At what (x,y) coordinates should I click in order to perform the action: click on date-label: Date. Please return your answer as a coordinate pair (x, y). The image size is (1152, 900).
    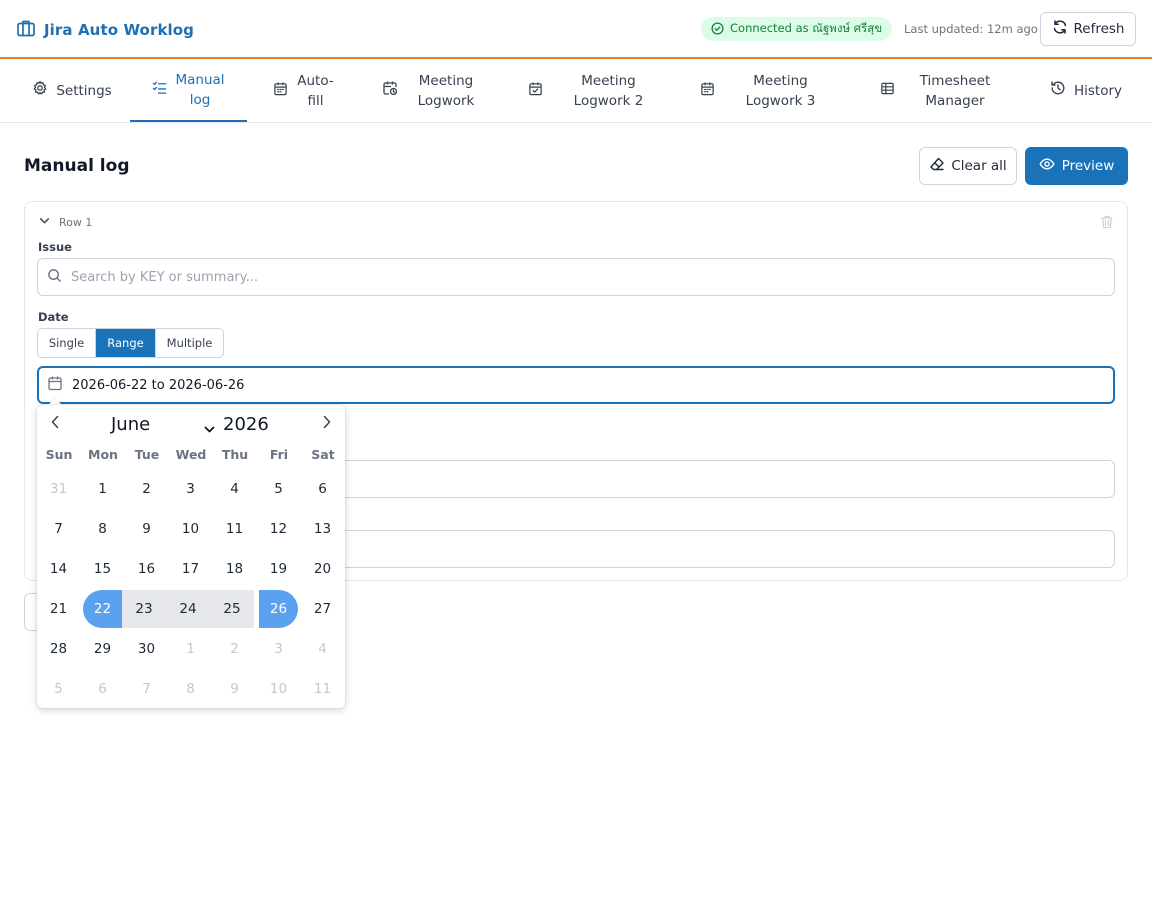
    Looking at the image, I should click on (53, 317).